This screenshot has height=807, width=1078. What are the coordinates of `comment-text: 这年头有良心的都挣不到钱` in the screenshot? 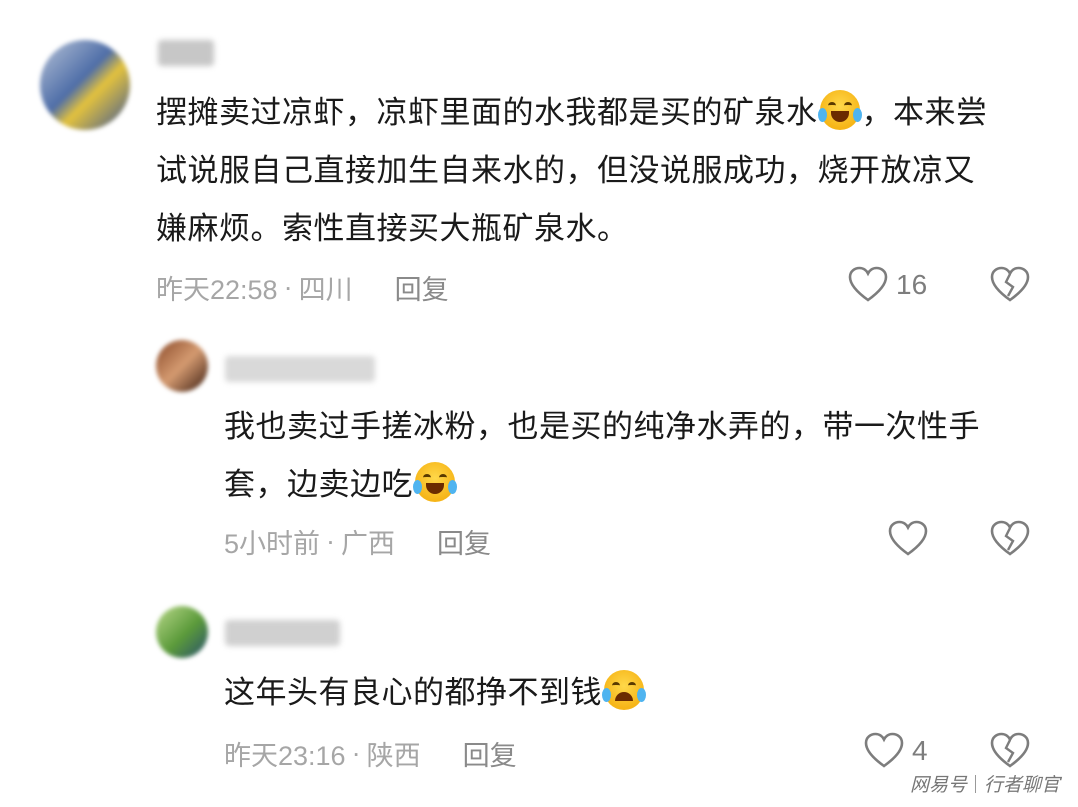 It's located at (634, 693).